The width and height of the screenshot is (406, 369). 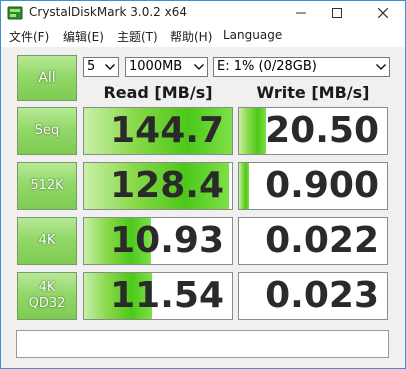 I want to click on menu-edit: 编辑(E), so click(x=83, y=36).